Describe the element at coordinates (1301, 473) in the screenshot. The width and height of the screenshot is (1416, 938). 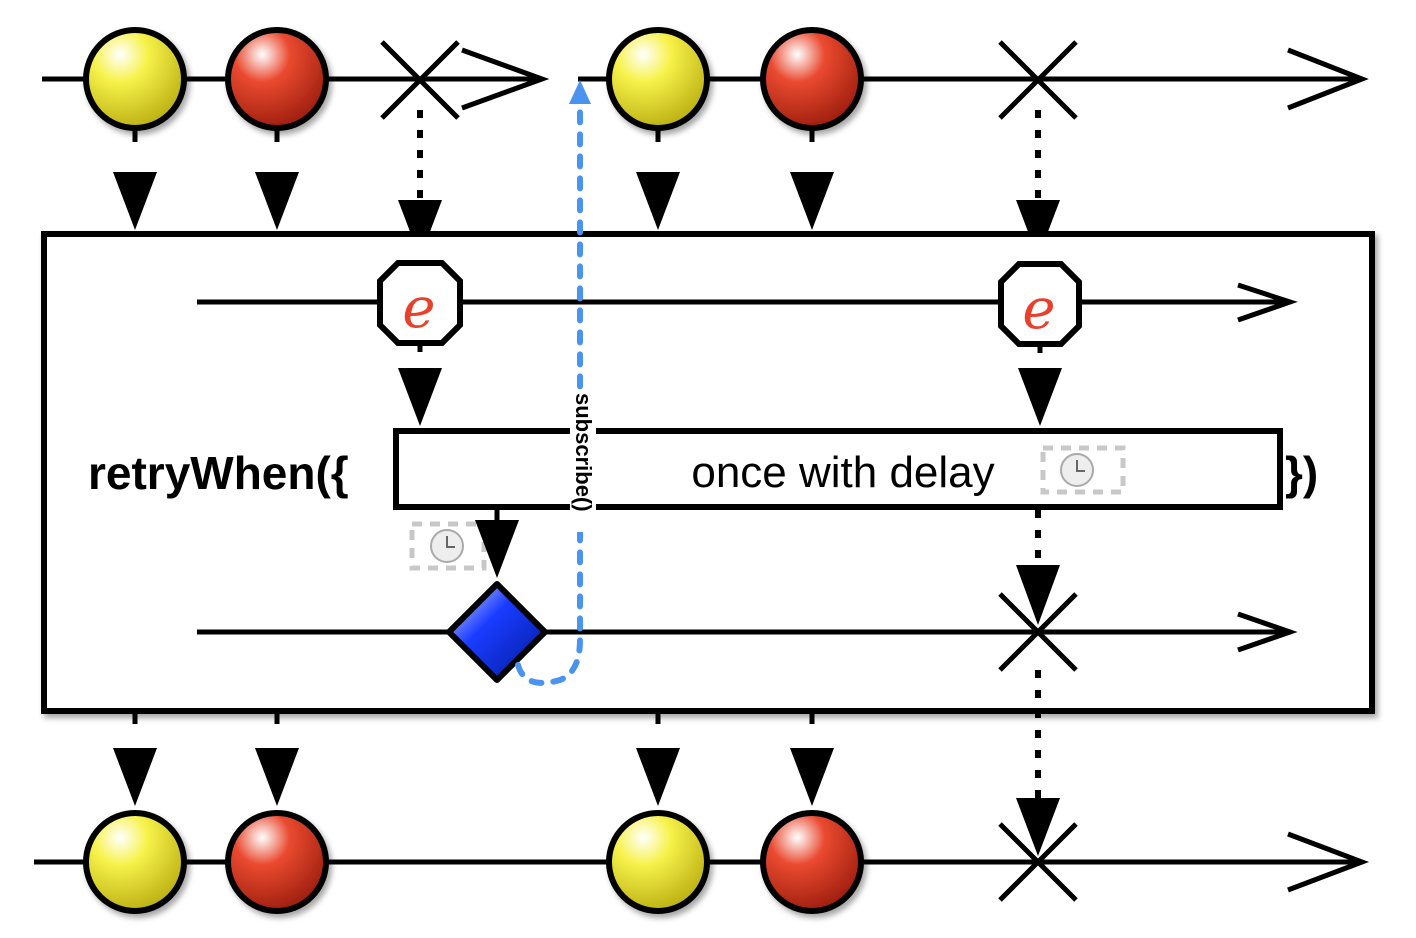
I see `operator-close: })` at that location.